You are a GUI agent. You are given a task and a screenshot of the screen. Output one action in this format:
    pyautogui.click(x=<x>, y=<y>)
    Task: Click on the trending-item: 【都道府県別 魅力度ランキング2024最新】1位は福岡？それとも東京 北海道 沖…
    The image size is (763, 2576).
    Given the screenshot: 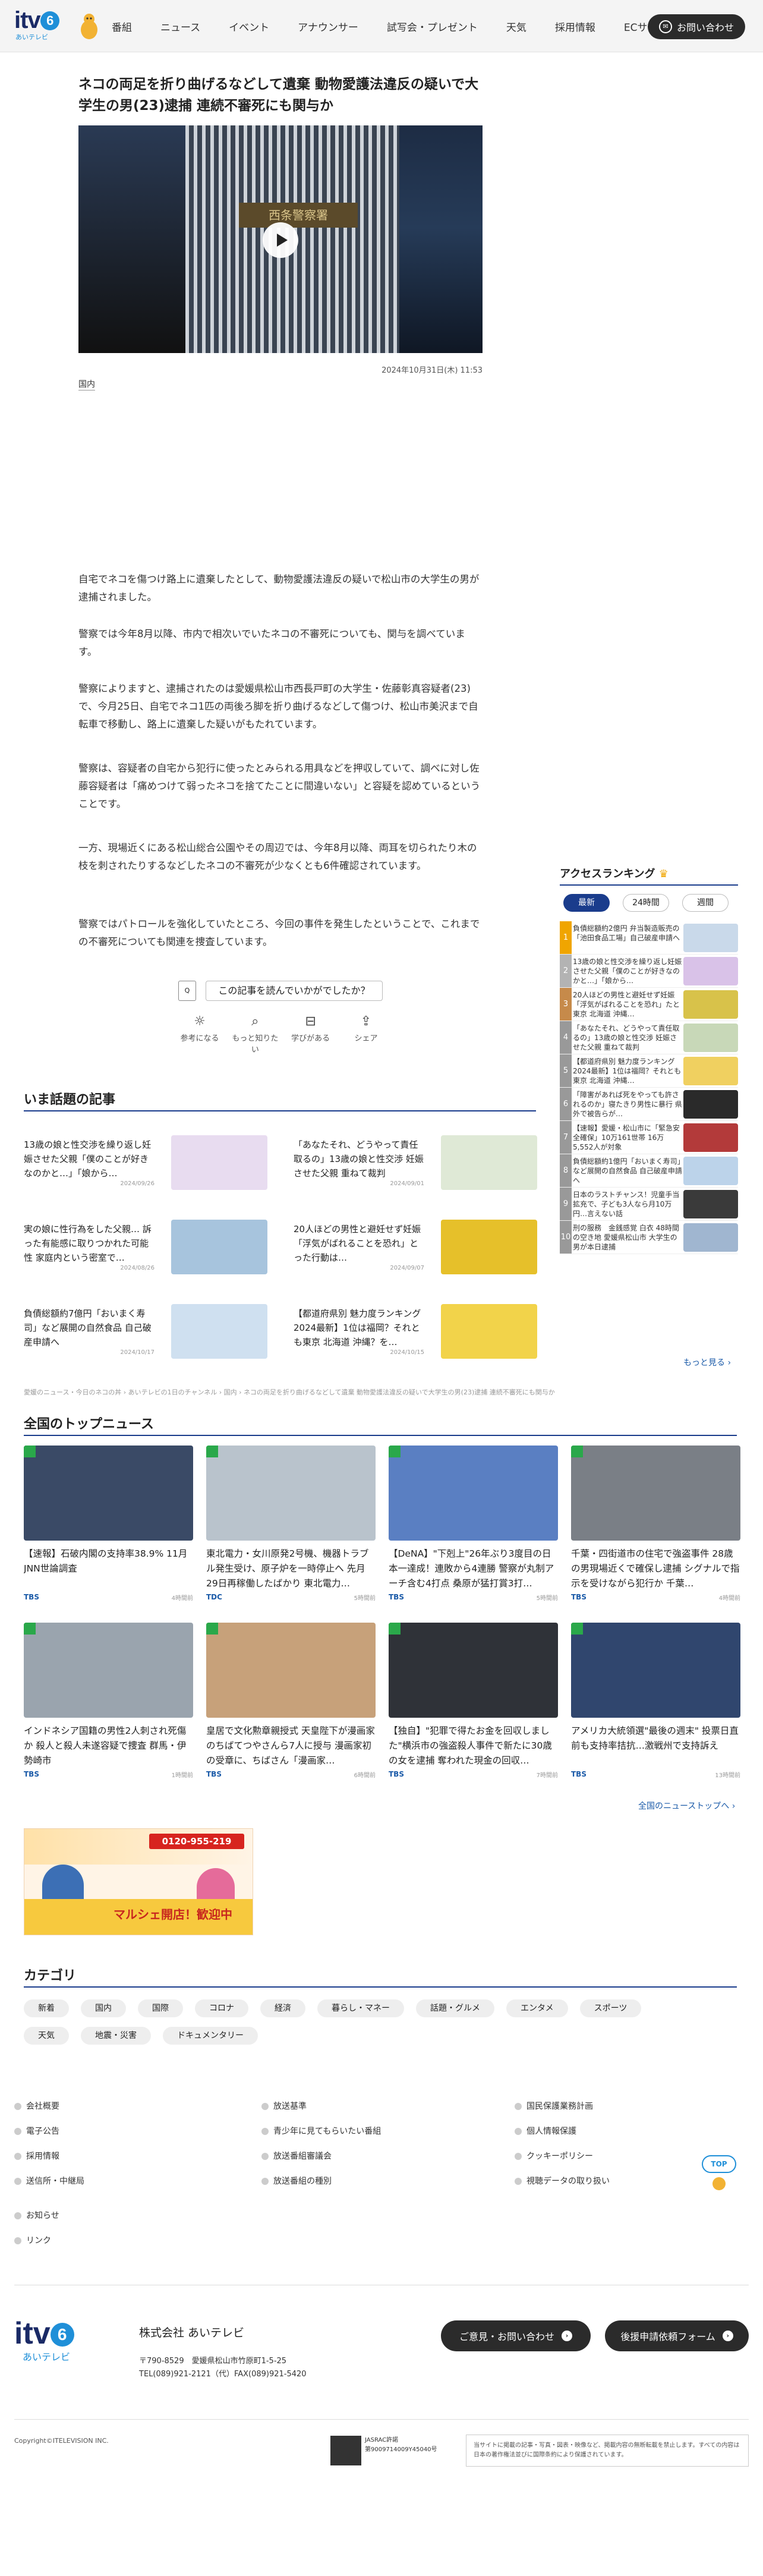 What is the action you would take?
    pyautogui.click(x=418, y=1332)
    